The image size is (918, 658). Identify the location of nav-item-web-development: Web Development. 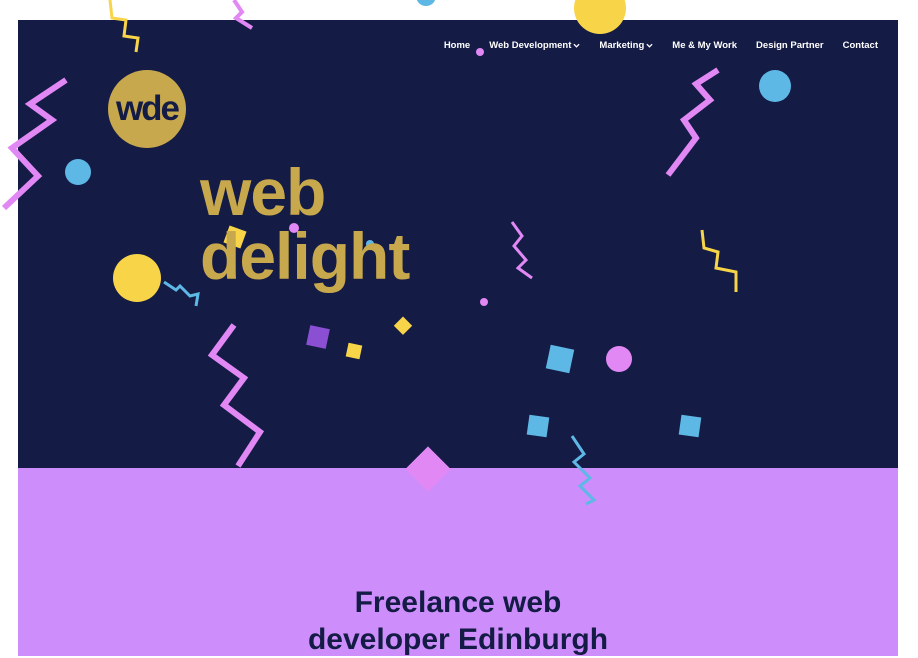
(534, 45).